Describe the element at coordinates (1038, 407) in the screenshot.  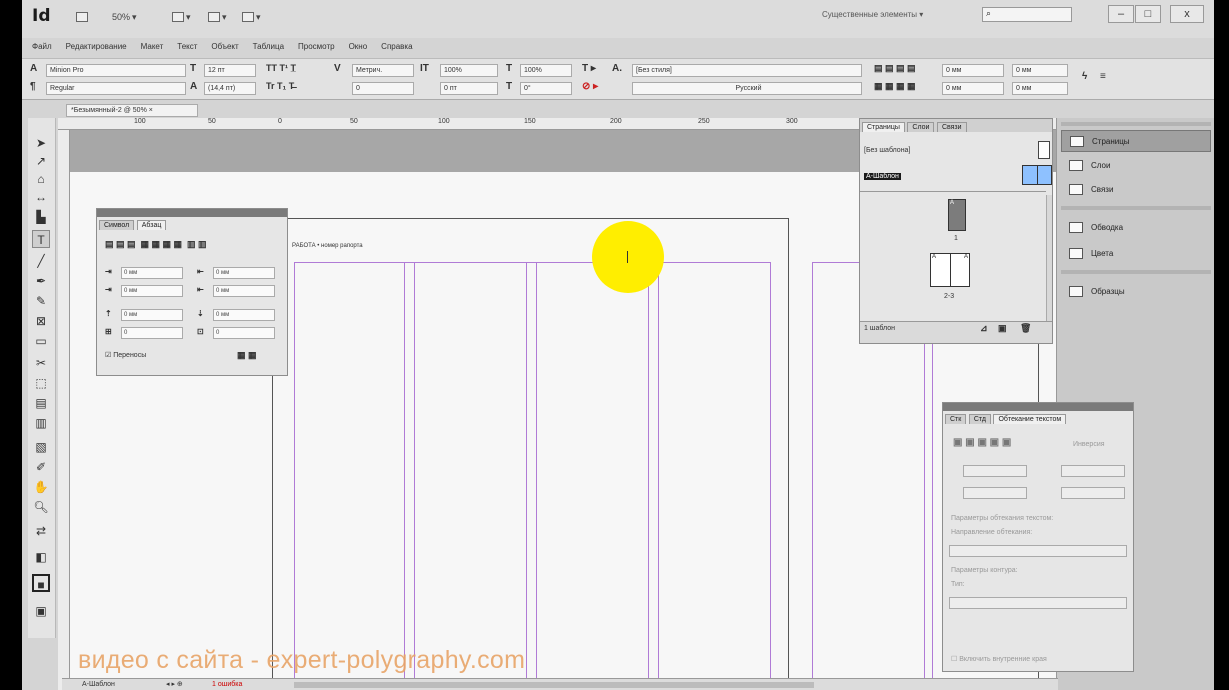
I see `panel-grip` at that location.